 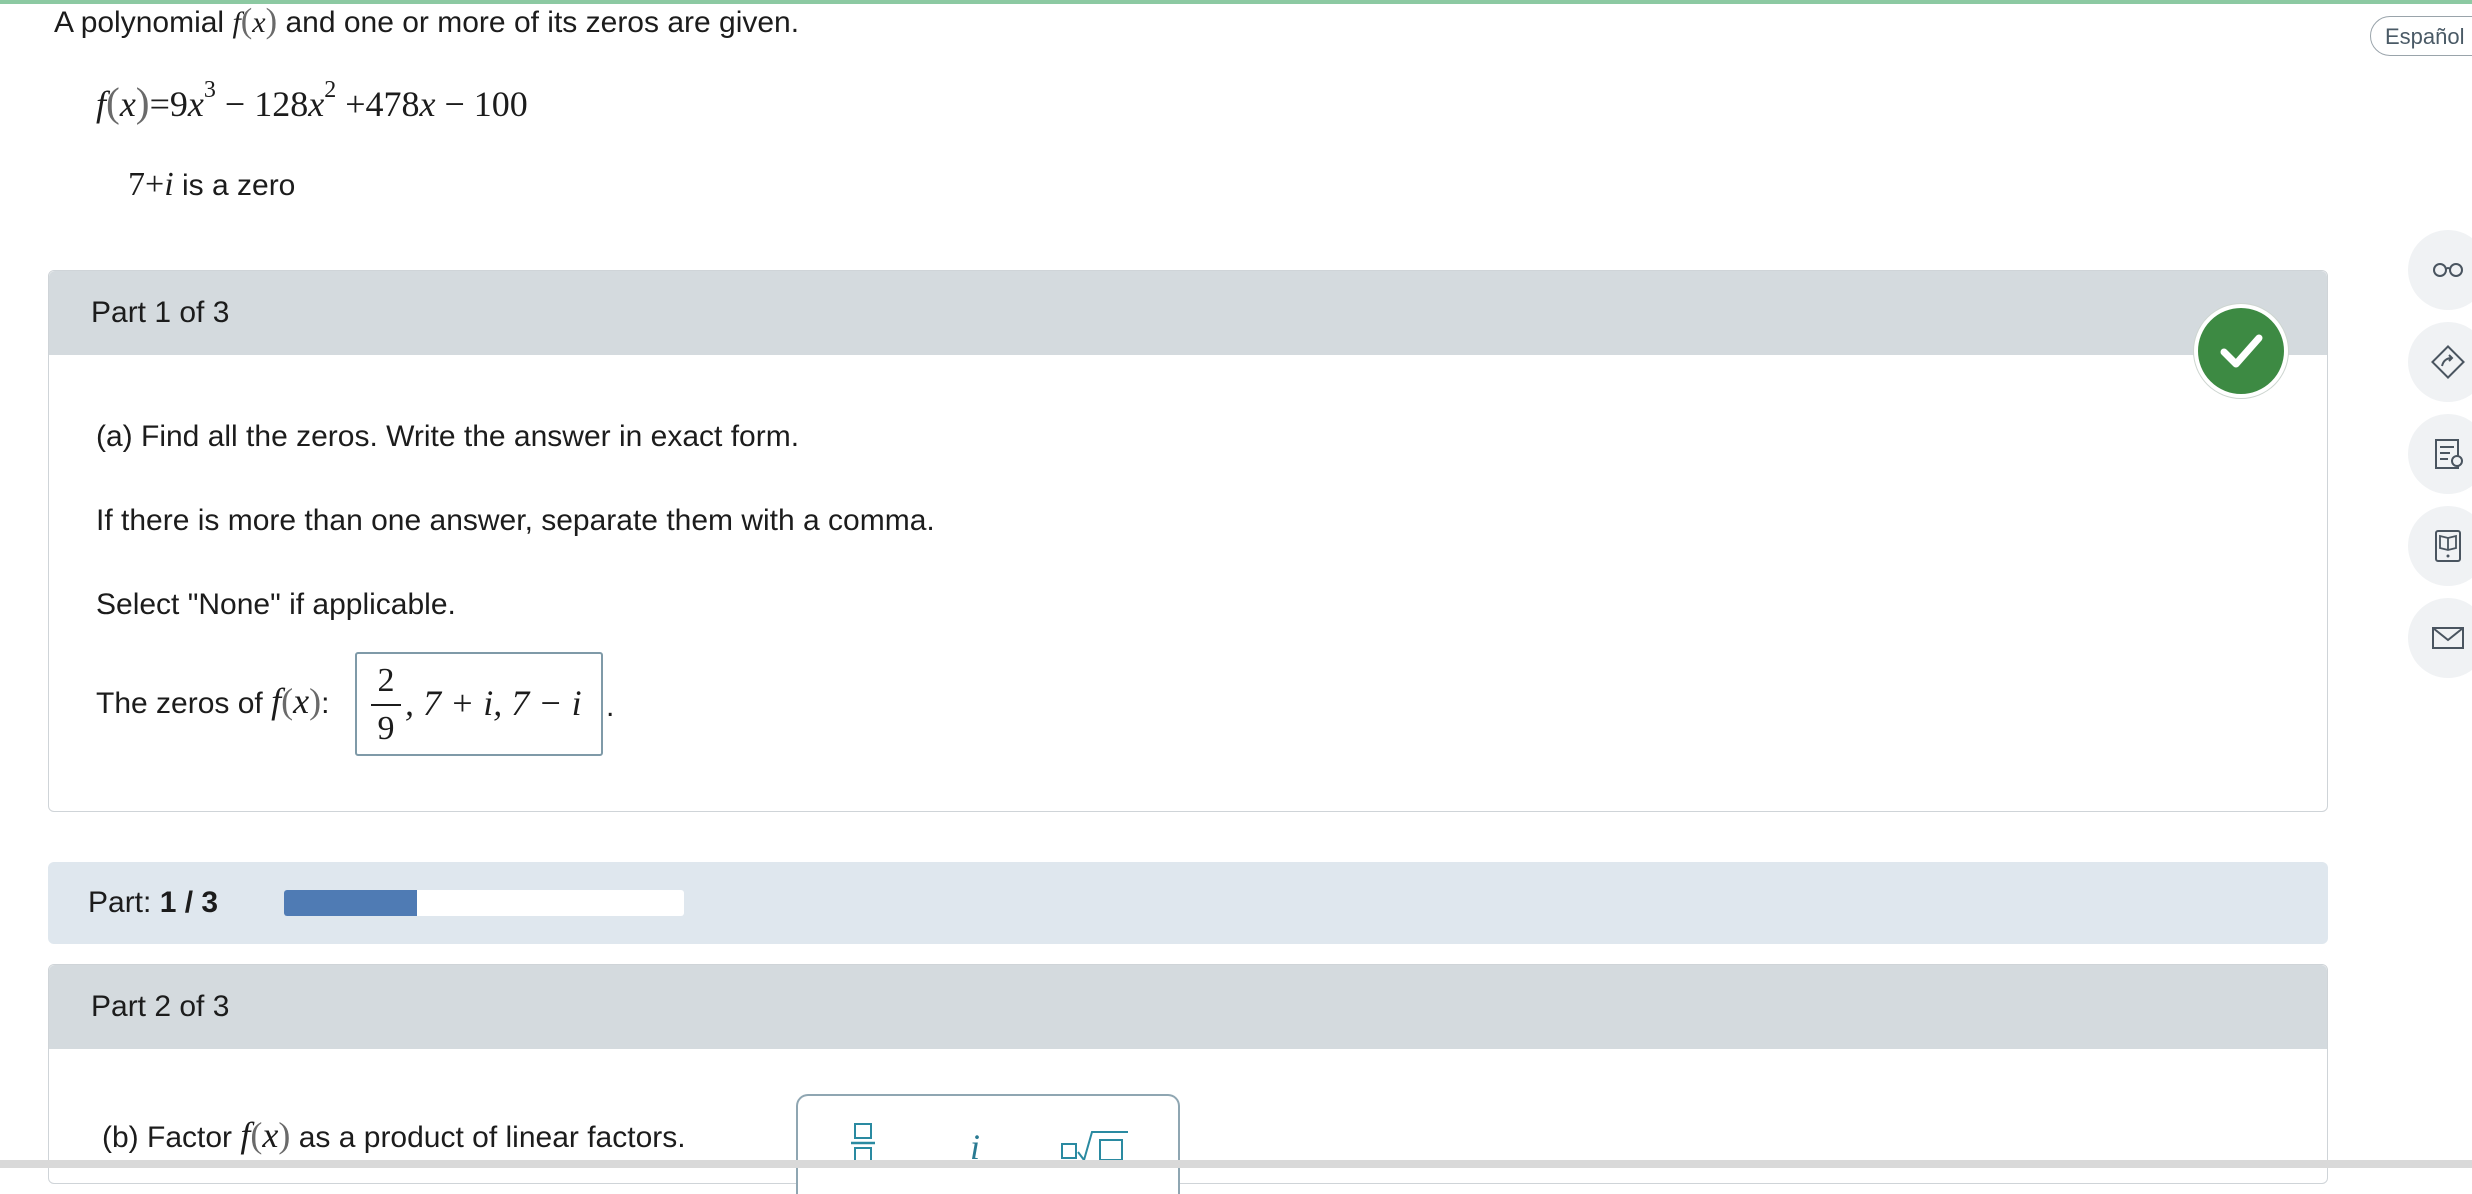 What do you see at coordinates (1188, 903) in the screenshot?
I see `part-progress: Part: 1 / 3` at bounding box center [1188, 903].